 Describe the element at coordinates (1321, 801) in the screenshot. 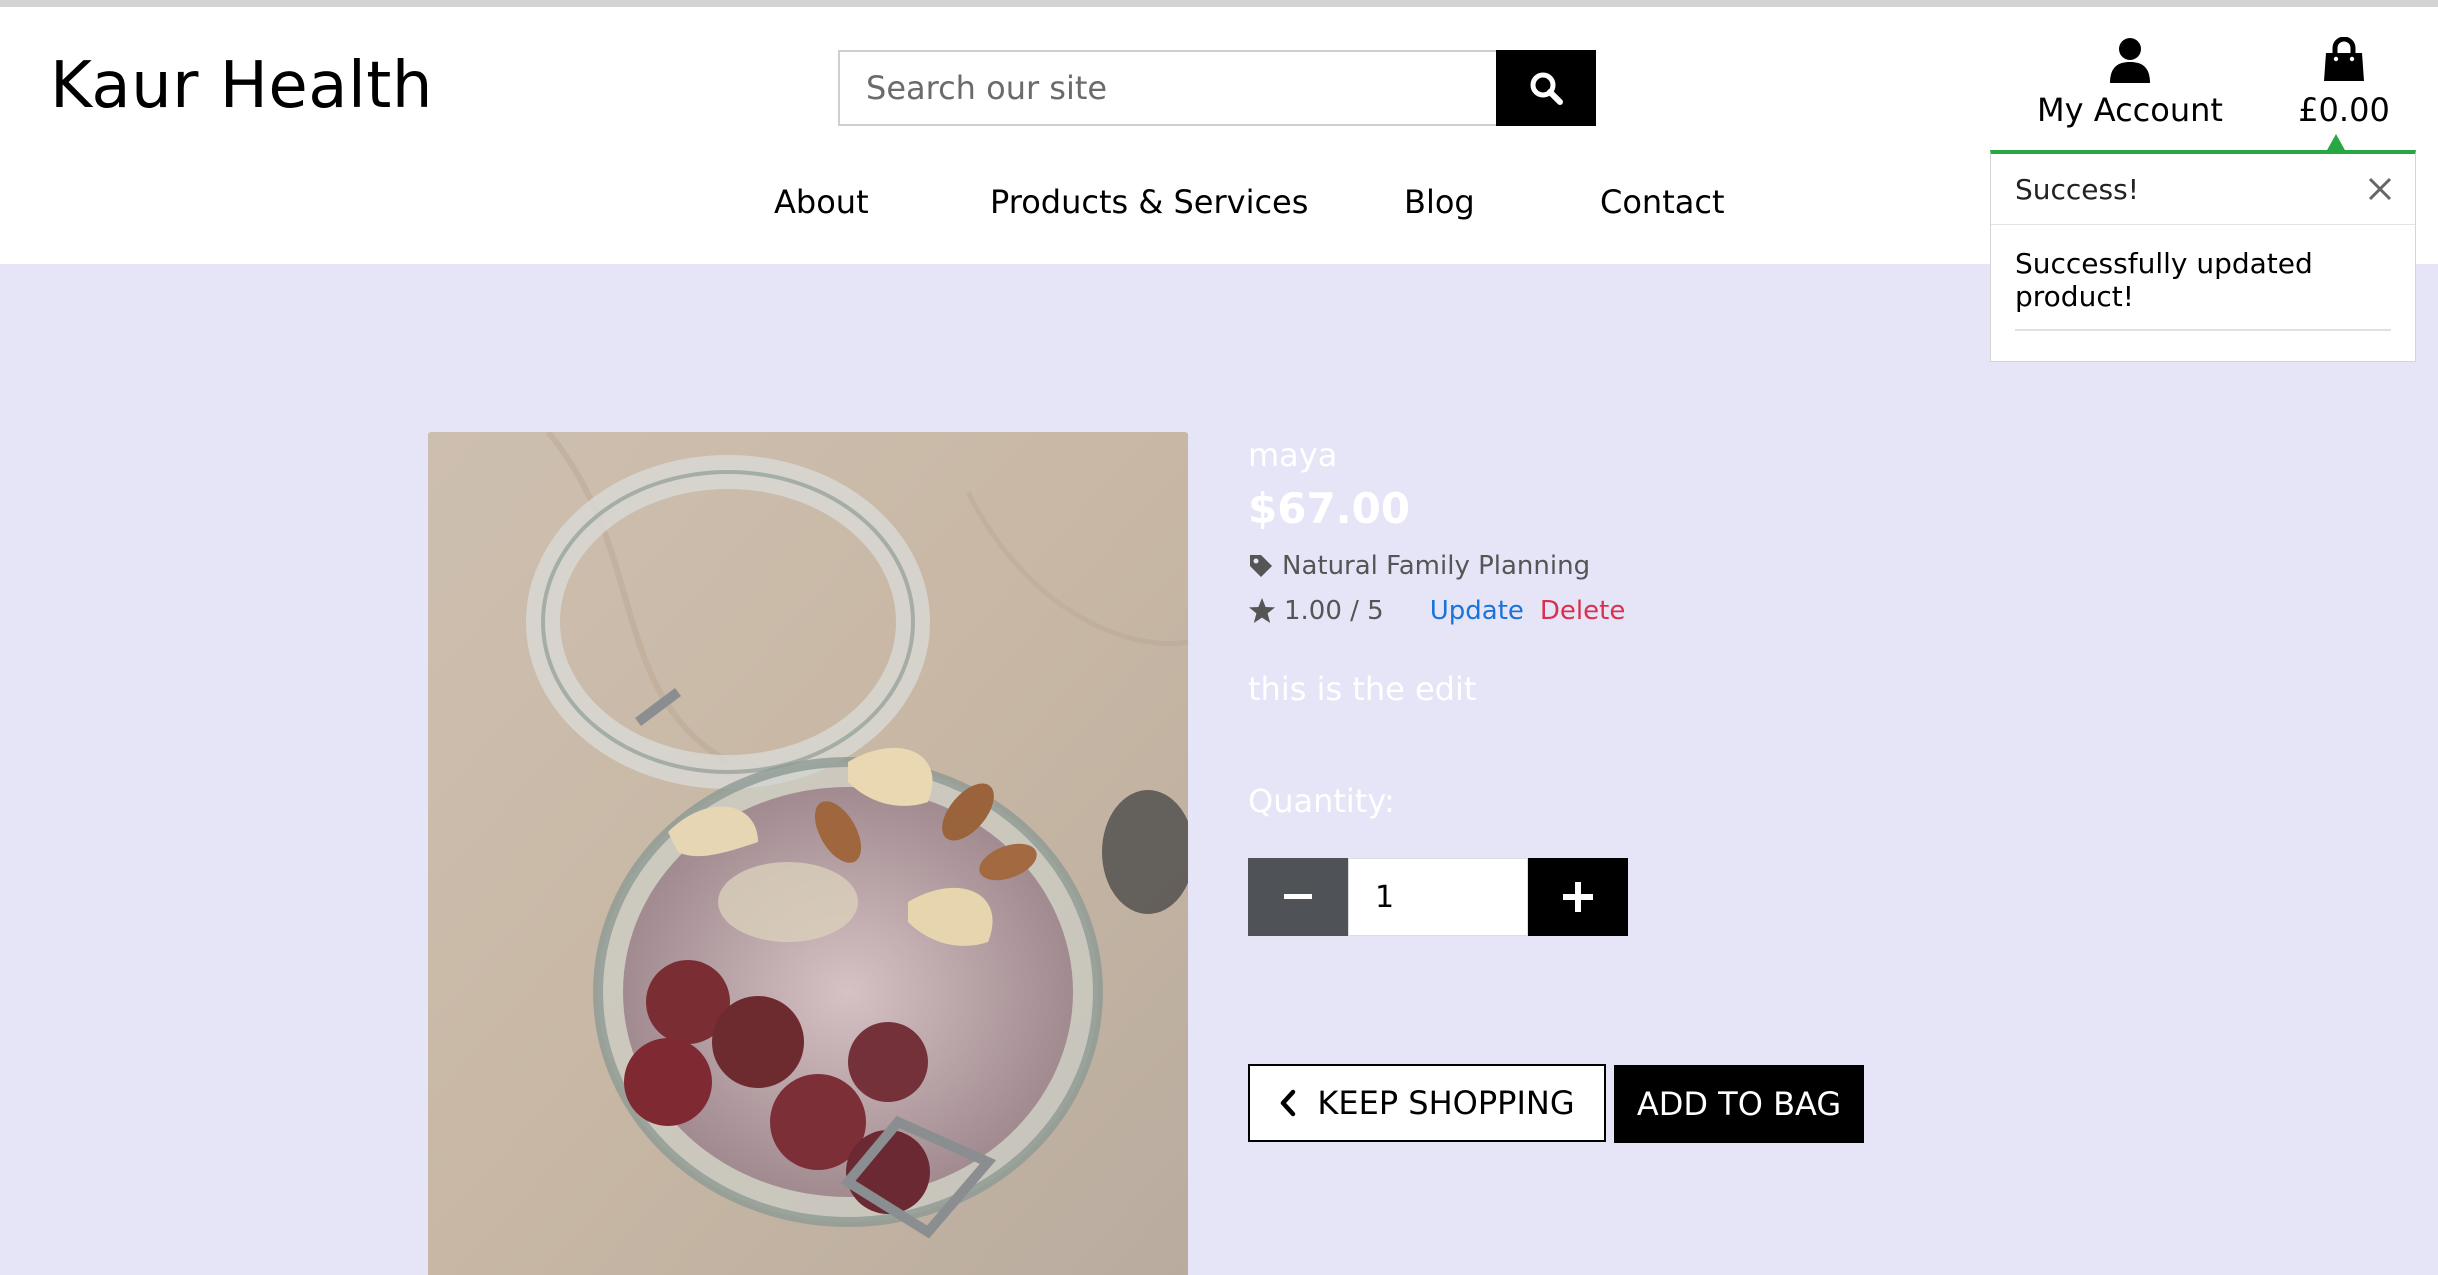

I see `quantity-label: Quantity:` at that location.